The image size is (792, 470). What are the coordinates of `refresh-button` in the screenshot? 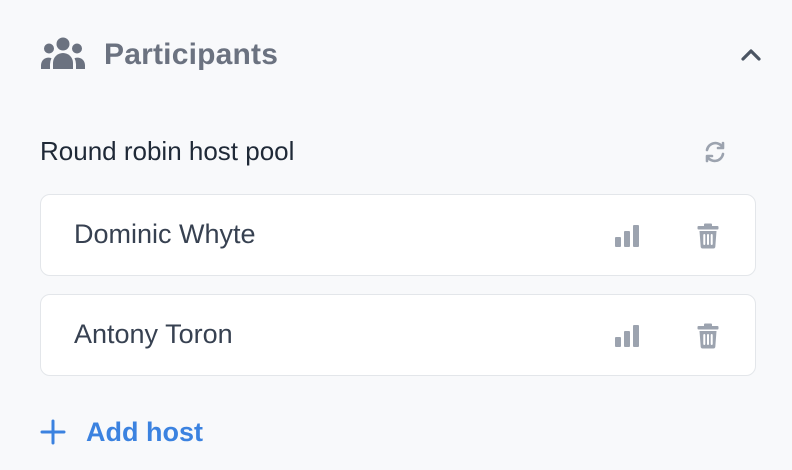 It's located at (715, 152).